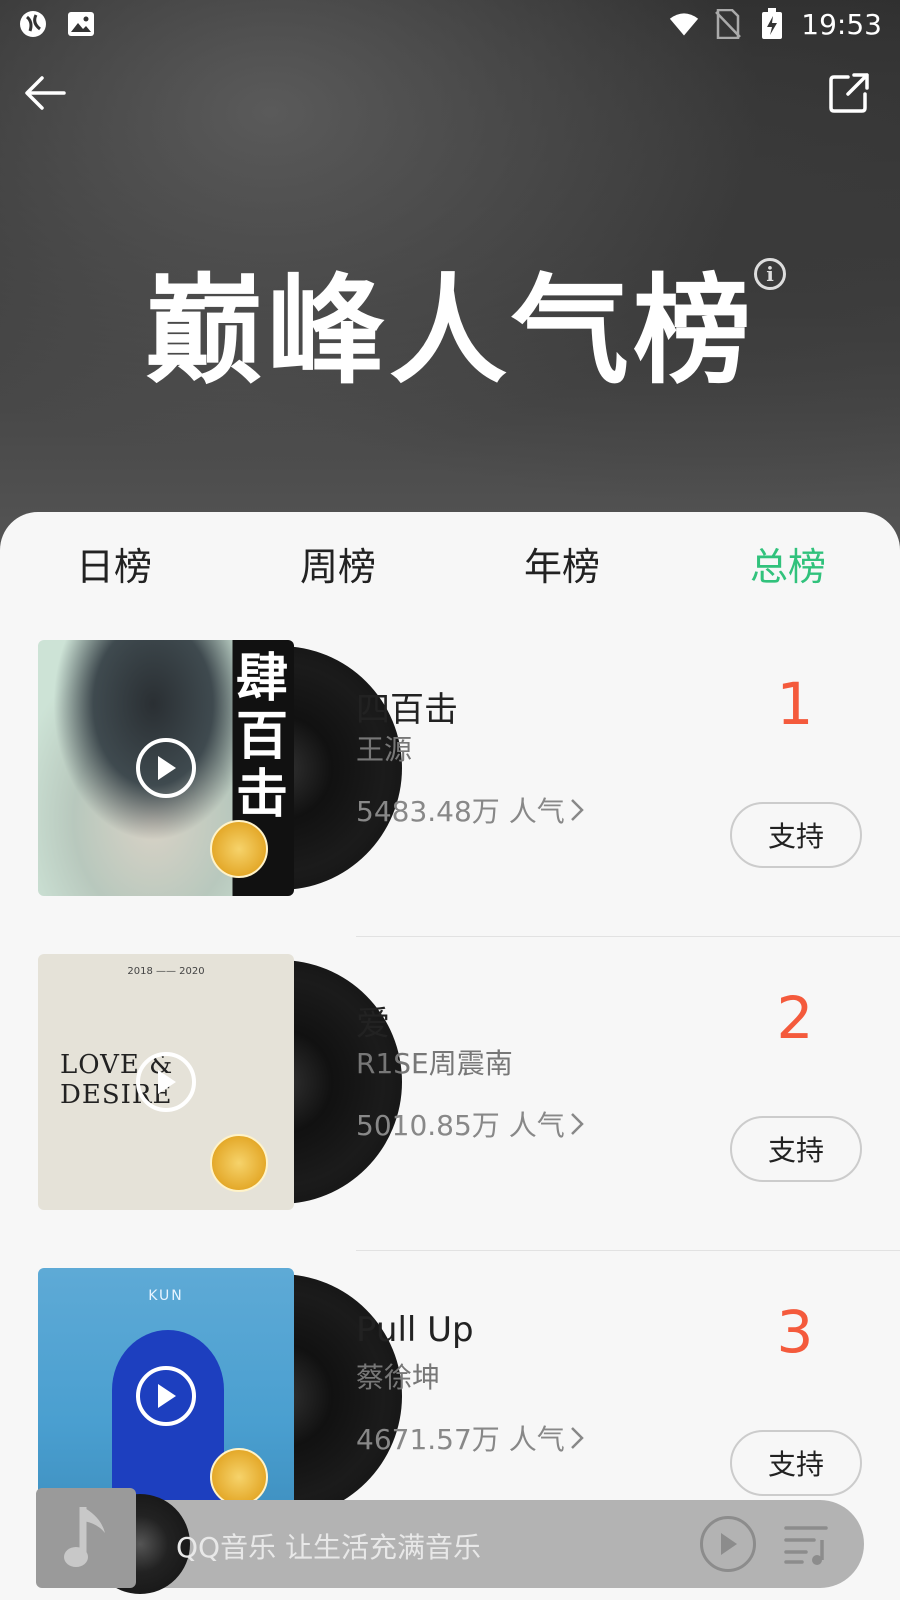 This screenshot has height=1600, width=900. I want to click on no-sim-icon, so click(728, 24).